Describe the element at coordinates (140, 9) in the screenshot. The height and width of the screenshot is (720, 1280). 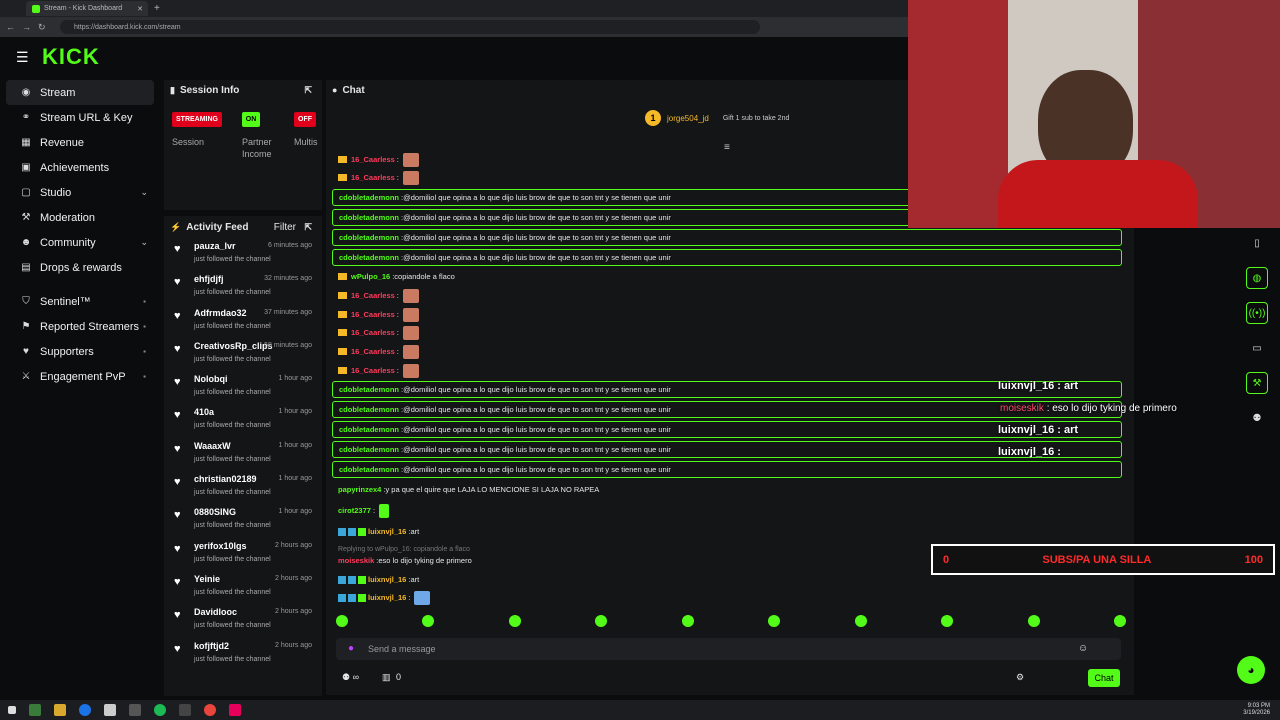
I see `close-icon: ✕` at that location.